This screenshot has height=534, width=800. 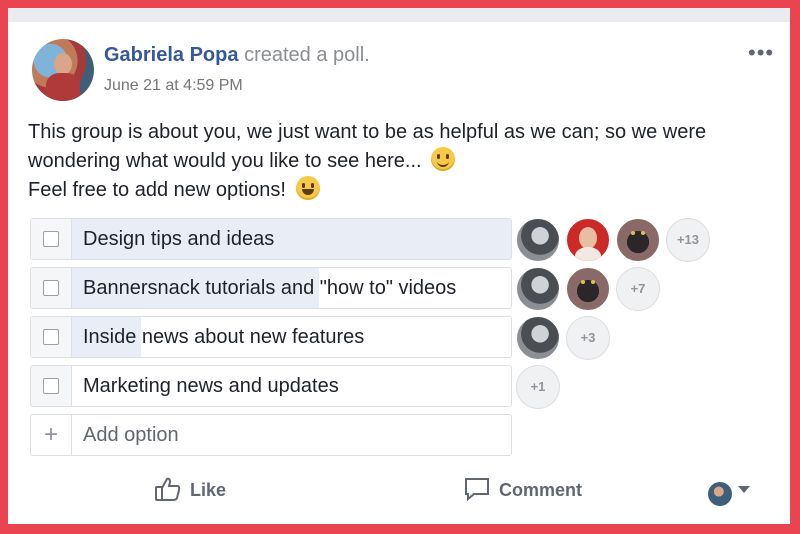 What do you see at coordinates (522, 489) in the screenshot?
I see `comment-button: Comment` at bounding box center [522, 489].